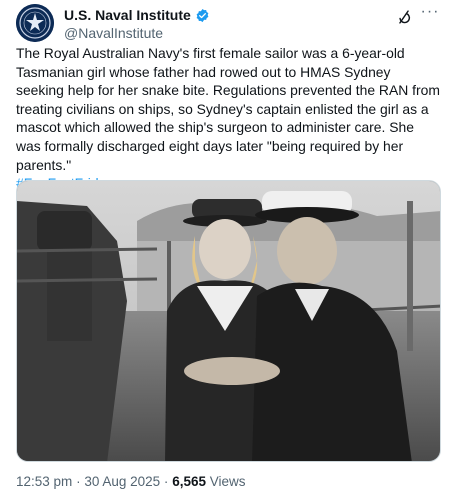 Image resolution: width=455 pixels, height=500 pixels. Describe the element at coordinates (227, 24) in the screenshot. I see `tweet-header: U.S. Naval Institute @NavalInstitute ···` at that location.